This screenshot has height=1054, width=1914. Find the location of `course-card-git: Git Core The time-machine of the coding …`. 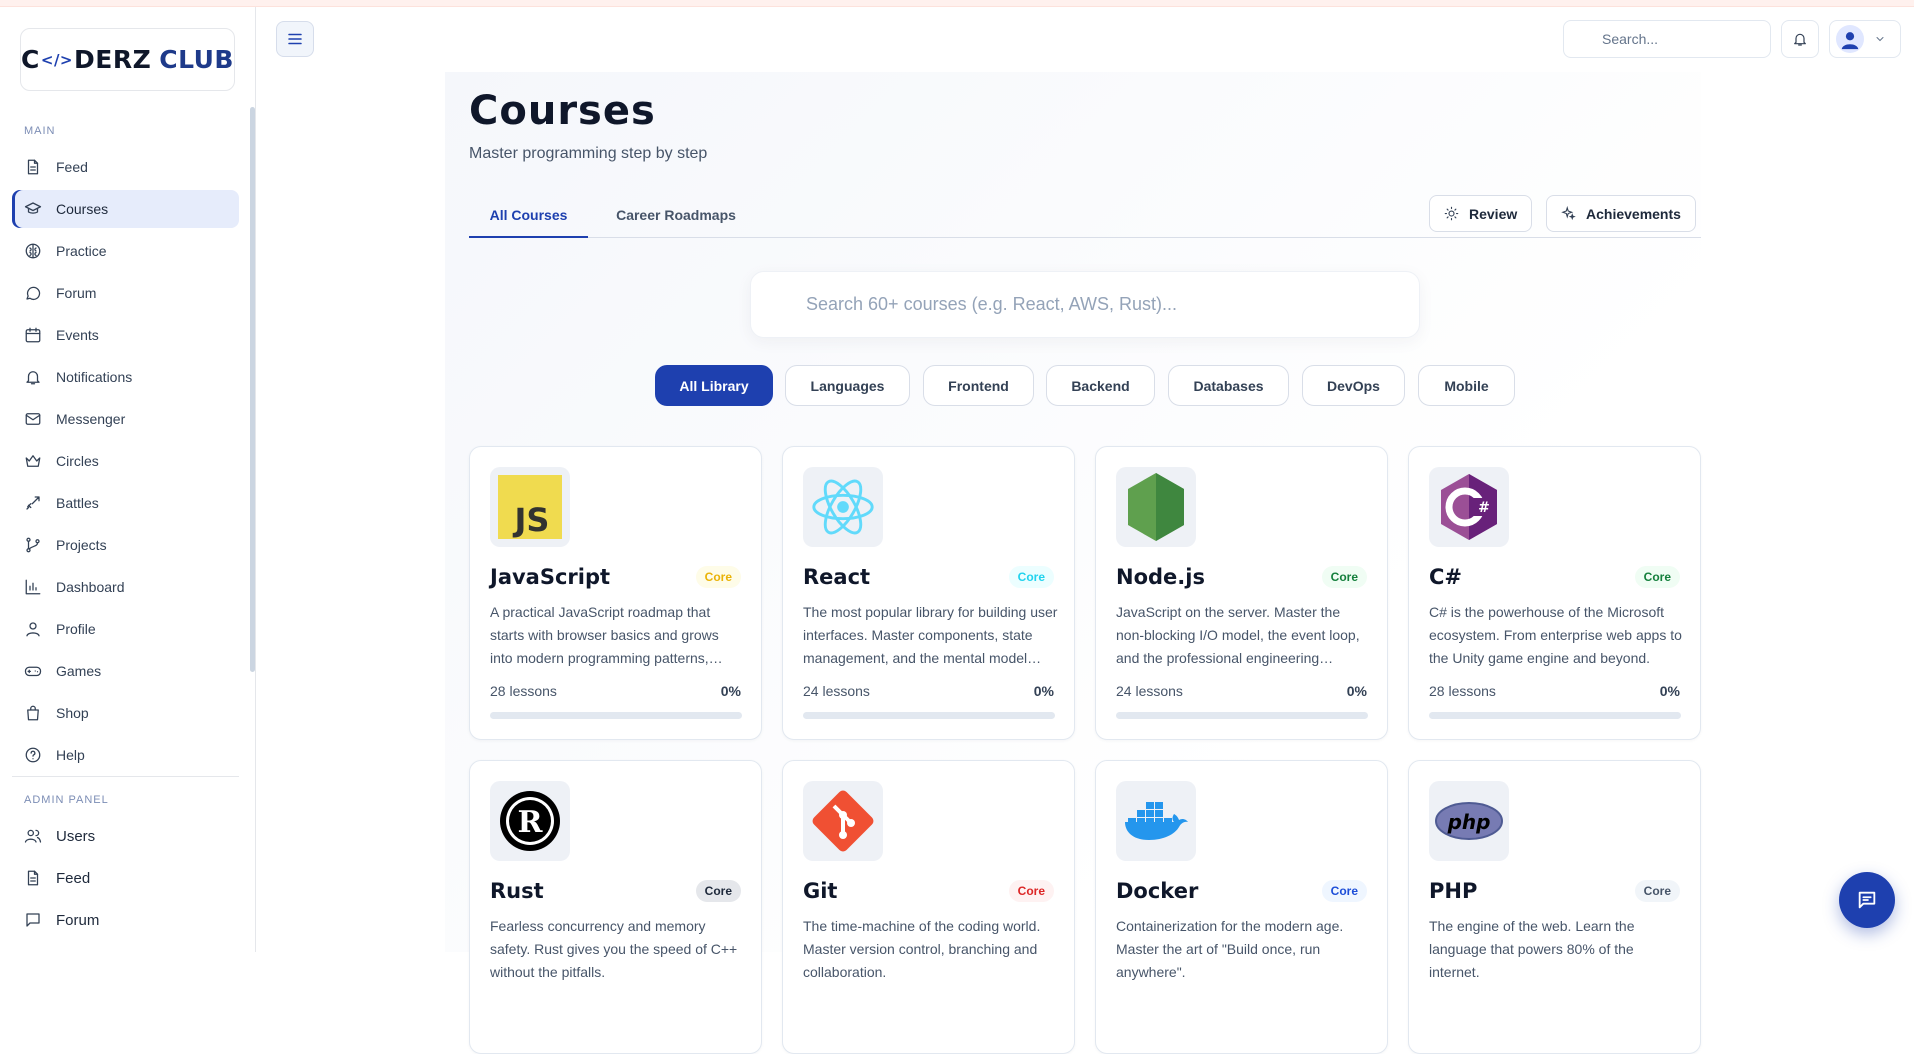

course-card-git: Git Core The time-machine of the coding … is located at coordinates (928, 907).